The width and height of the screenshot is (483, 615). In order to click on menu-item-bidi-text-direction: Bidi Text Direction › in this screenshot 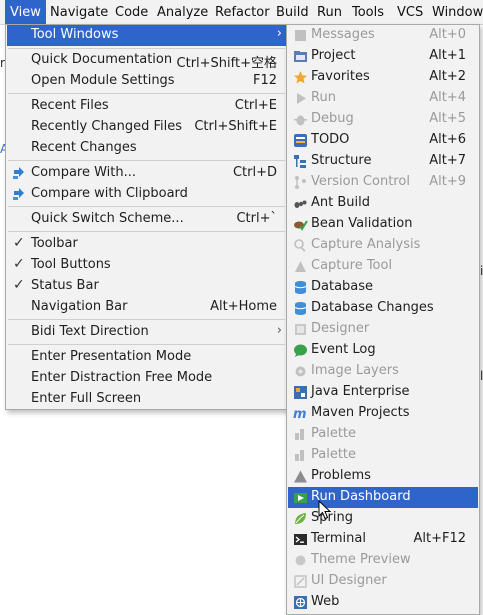, I will do `click(146, 332)`.